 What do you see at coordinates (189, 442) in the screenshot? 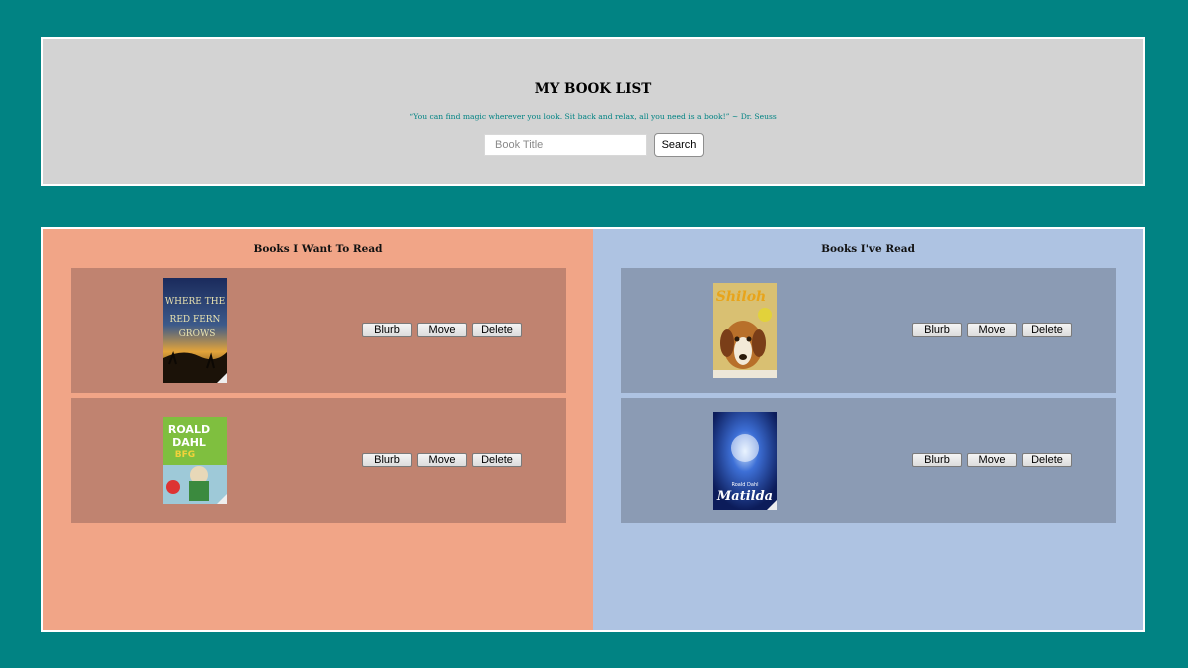
I see `svg-text: DAHL` at bounding box center [189, 442].